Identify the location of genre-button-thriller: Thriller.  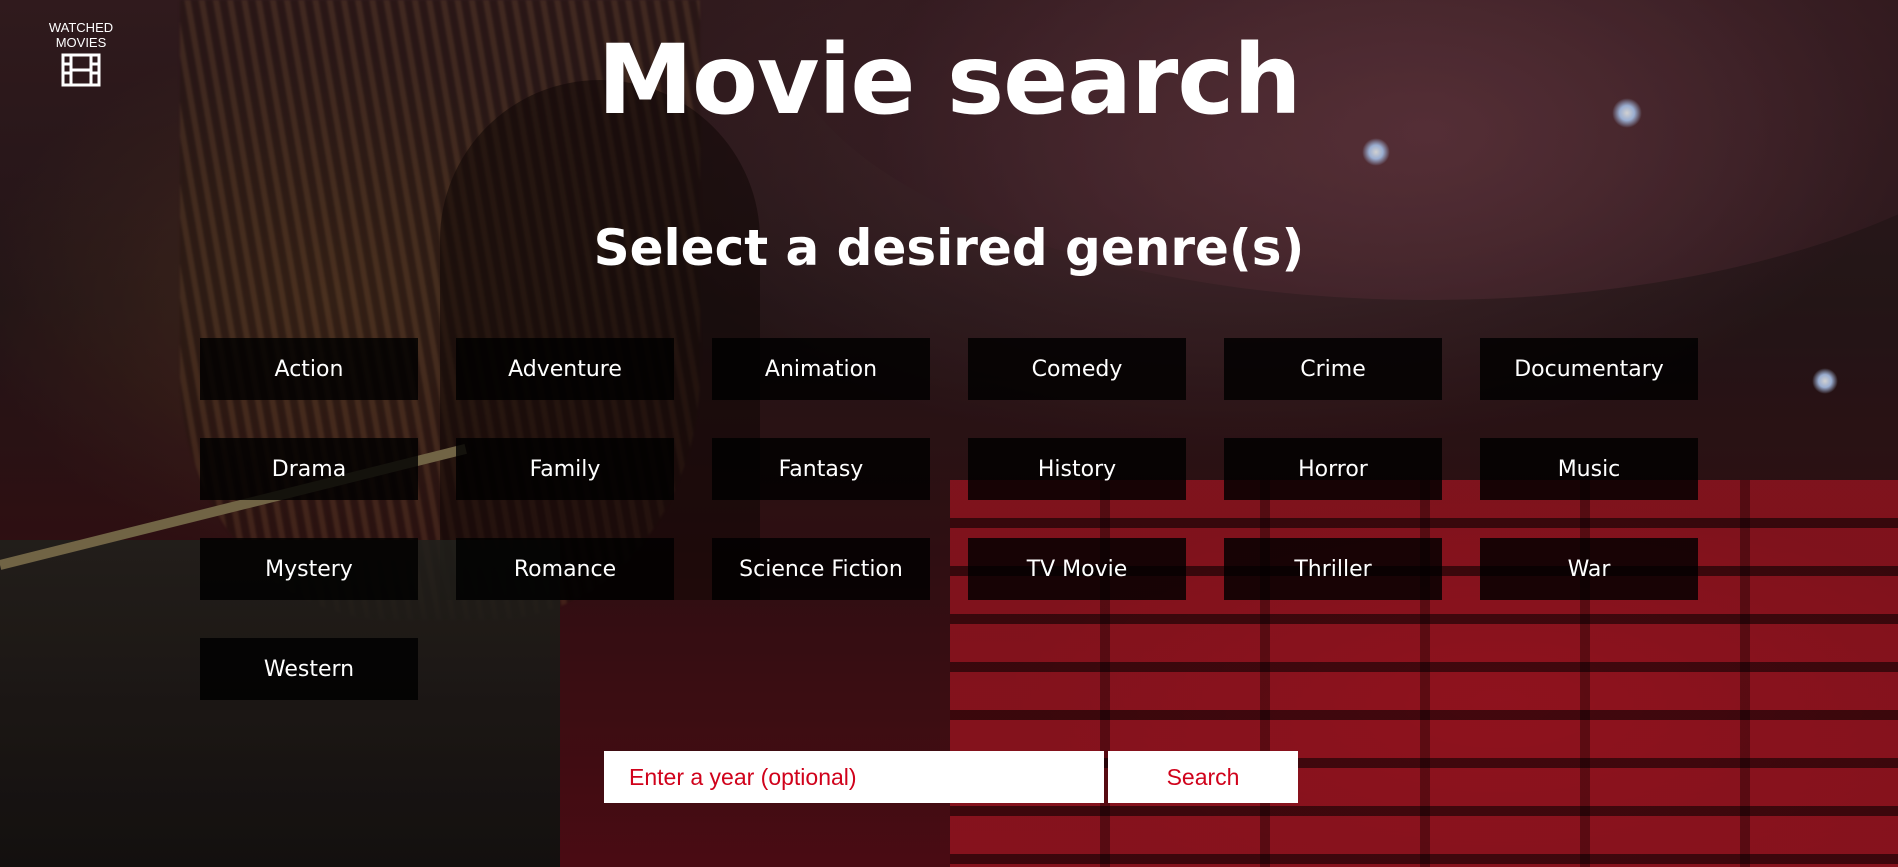
(1333, 569).